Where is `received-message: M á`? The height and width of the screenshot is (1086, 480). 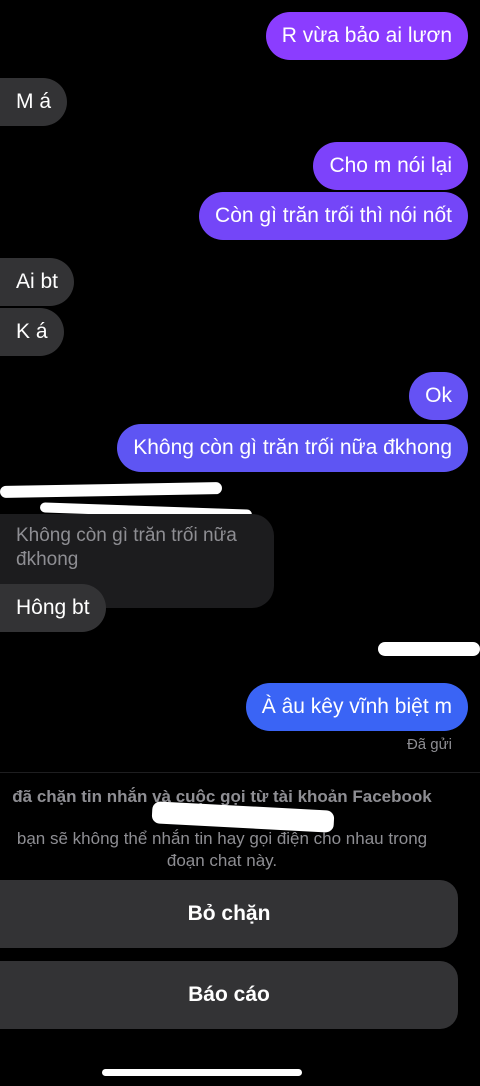
received-message: M á is located at coordinates (34, 102).